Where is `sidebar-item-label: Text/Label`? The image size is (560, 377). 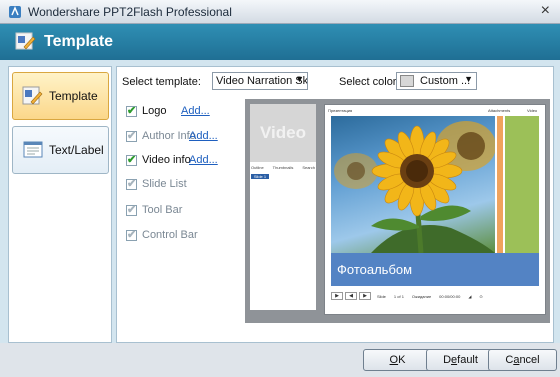 sidebar-item-label: Text/Label is located at coordinates (76, 150).